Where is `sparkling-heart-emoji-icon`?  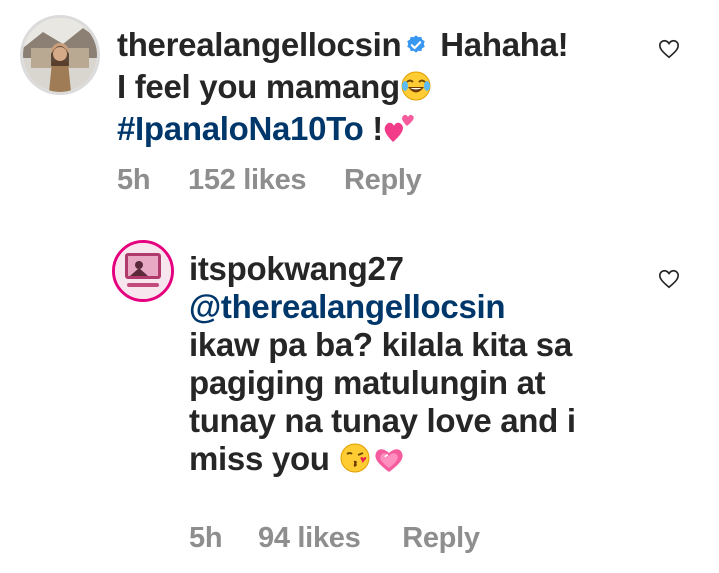
sparkling-heart-emoji-icon is located at coordinates (389, 462).